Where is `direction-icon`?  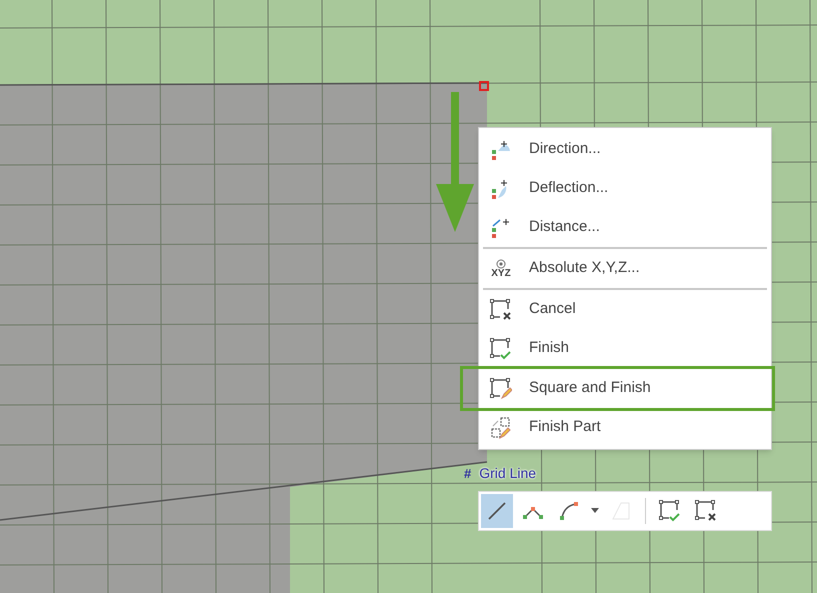
direction-icon is located at coordinates (501, 149).